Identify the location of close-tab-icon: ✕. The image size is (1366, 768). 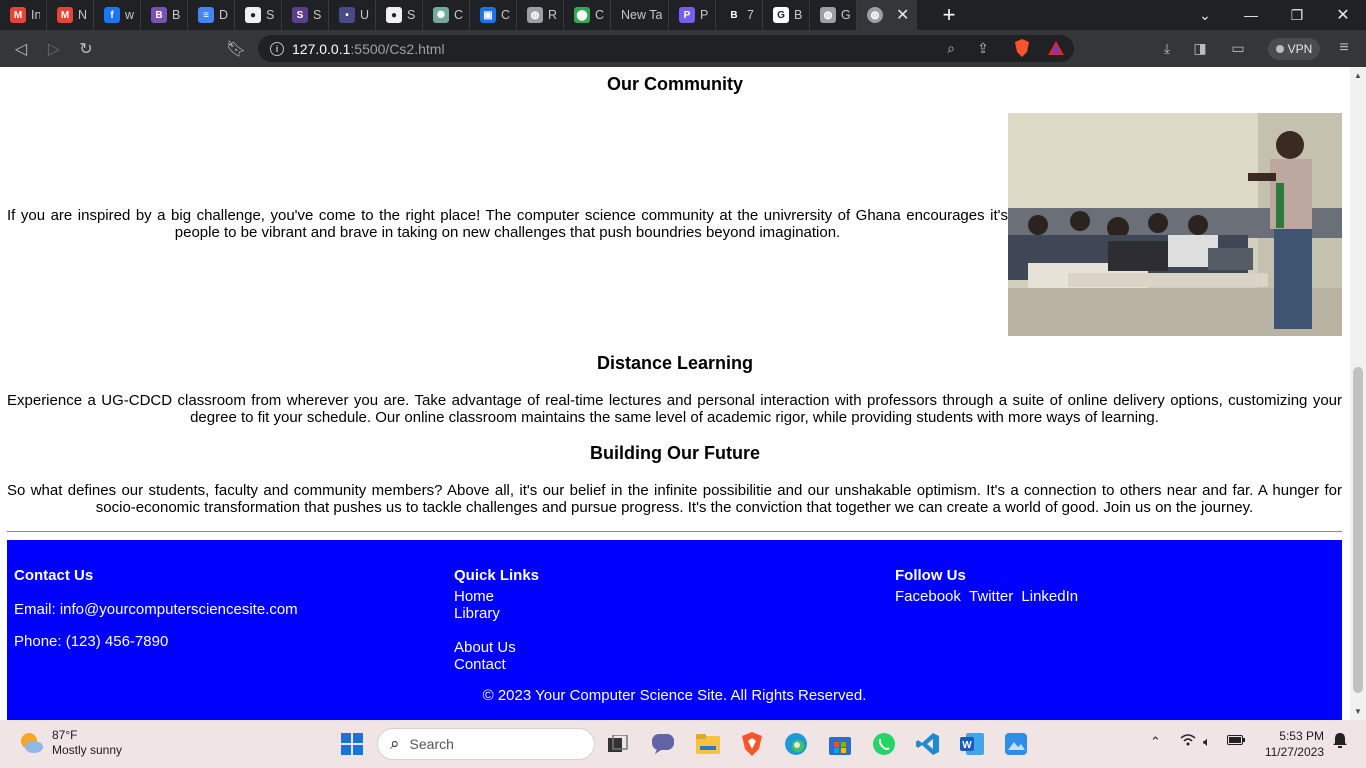
(902, 15).